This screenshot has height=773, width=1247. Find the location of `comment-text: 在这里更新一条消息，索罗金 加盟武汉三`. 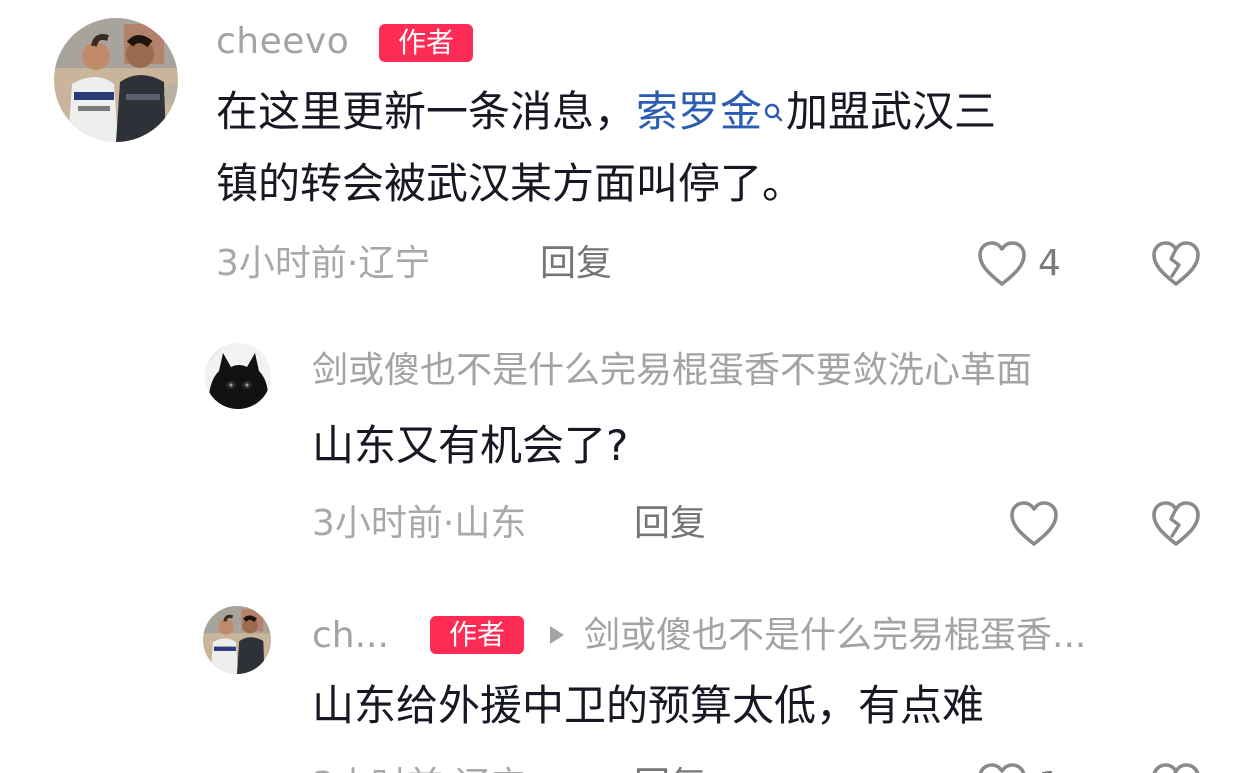

comment-text: 在这里更新一条消息，索罗金 加盟武汉三 is located at coordinates (606, 112).